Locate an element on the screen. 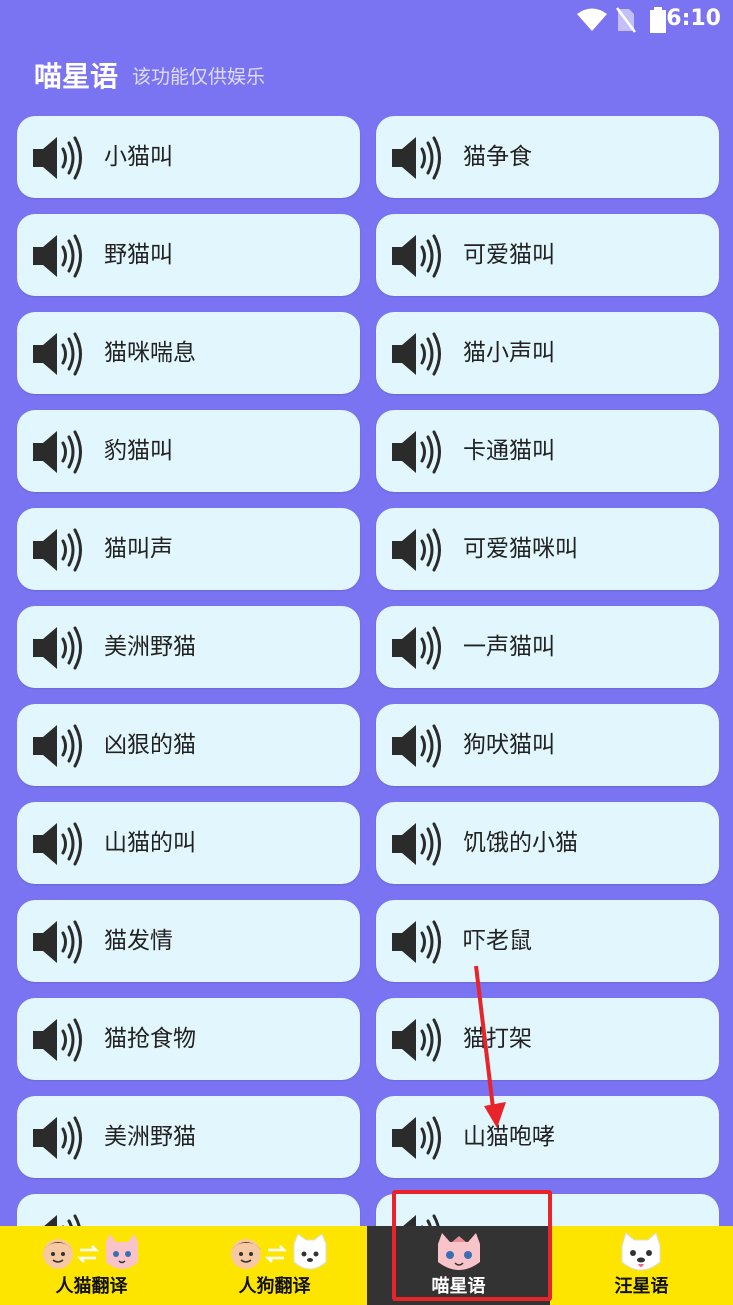 The width and height of the screenshot is (733, 1305). sound-card: 猫咪喘息 is located at coordinates (188, 353).